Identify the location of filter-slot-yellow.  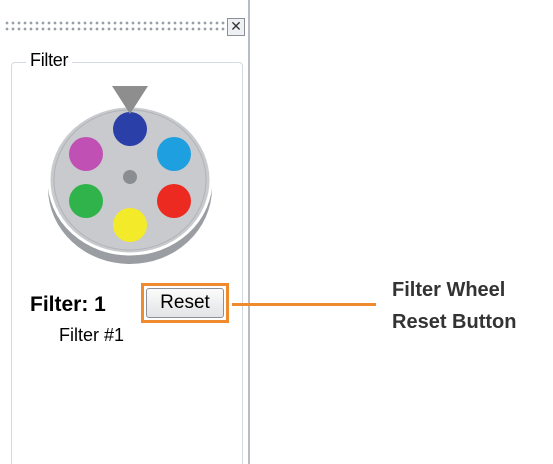
(130, 225).